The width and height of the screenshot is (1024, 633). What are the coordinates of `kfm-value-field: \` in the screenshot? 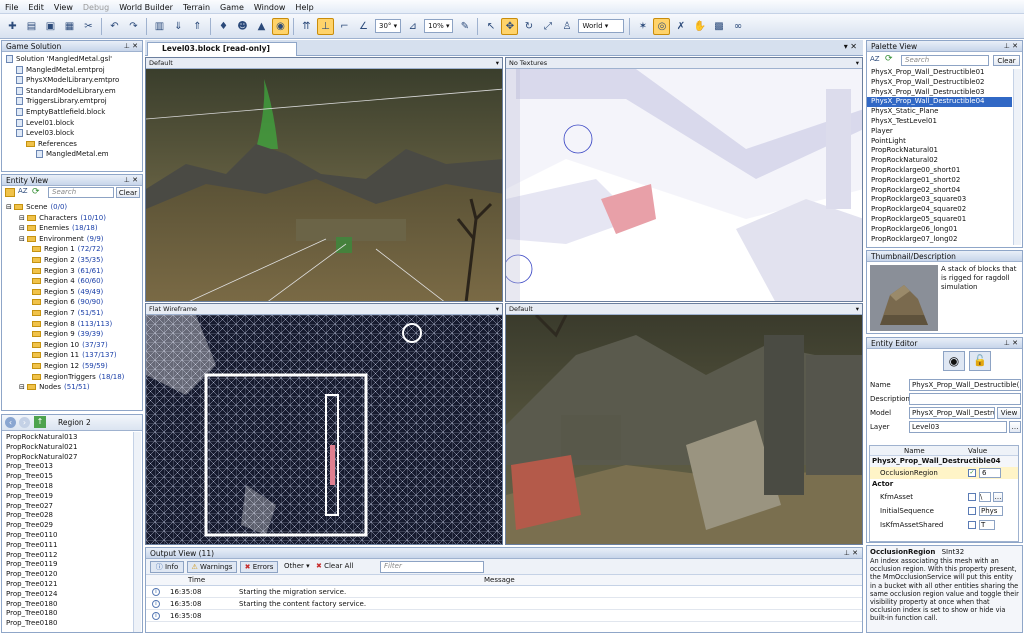 It's located at (985, 497).